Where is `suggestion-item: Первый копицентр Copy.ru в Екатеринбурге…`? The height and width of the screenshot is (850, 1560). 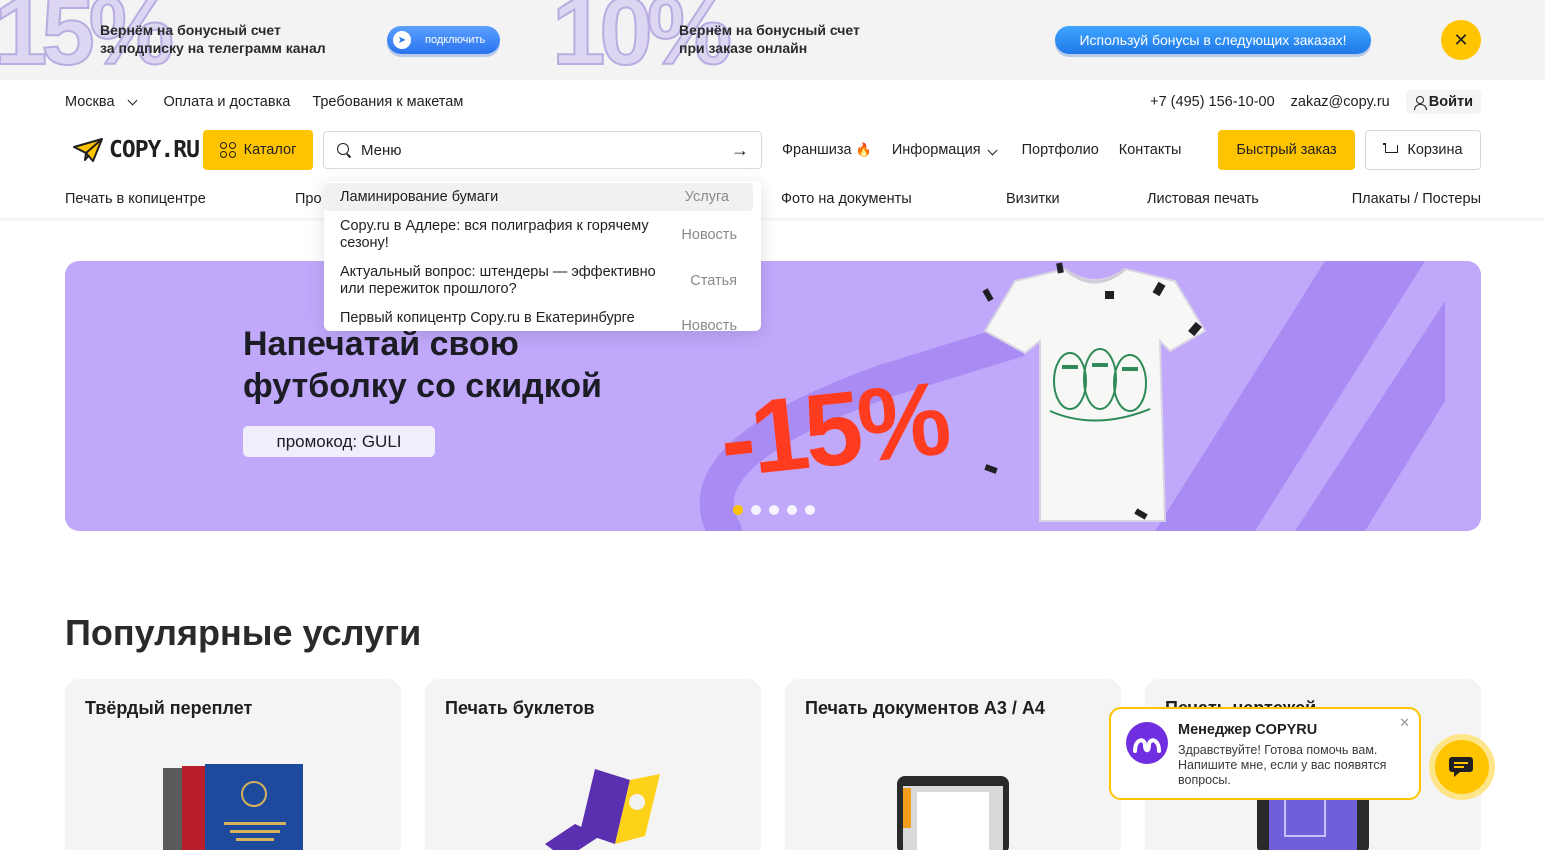
suggestion-item: Первый копицентр Copy.ru в Екатеринбурге… is located at coordinates (542, 320).